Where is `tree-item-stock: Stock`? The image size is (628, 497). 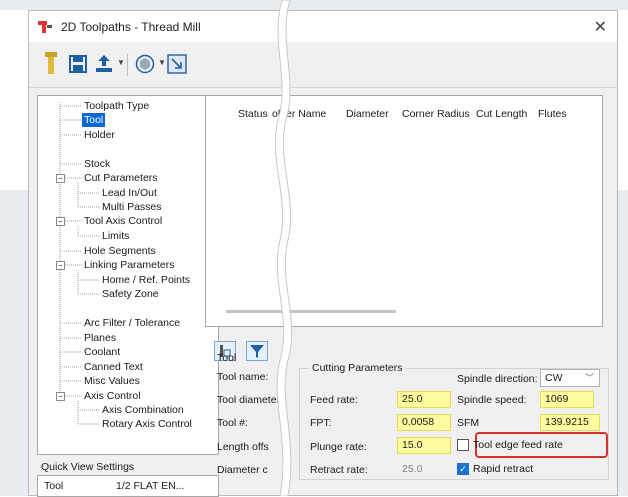 tree-item-stock: Stock is located at coordinates (97, 164).